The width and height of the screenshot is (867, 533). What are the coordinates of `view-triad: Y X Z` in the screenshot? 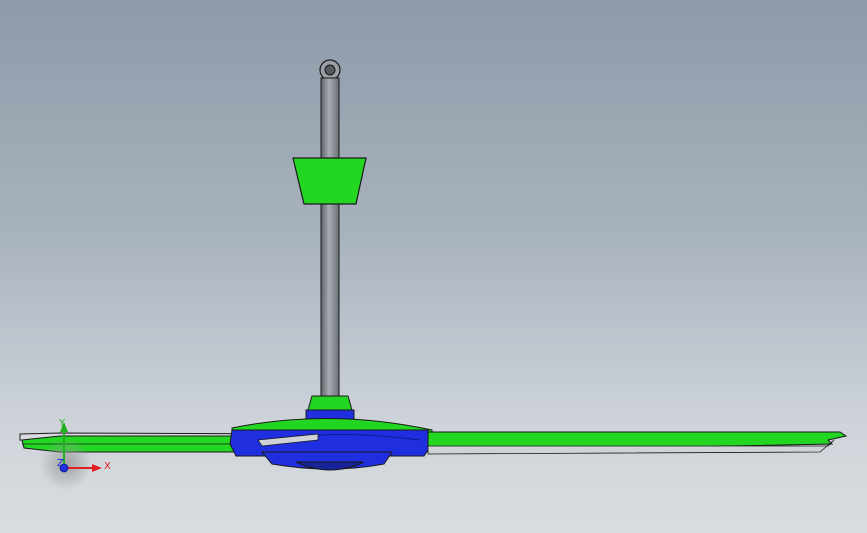 It's located at (75, 454).